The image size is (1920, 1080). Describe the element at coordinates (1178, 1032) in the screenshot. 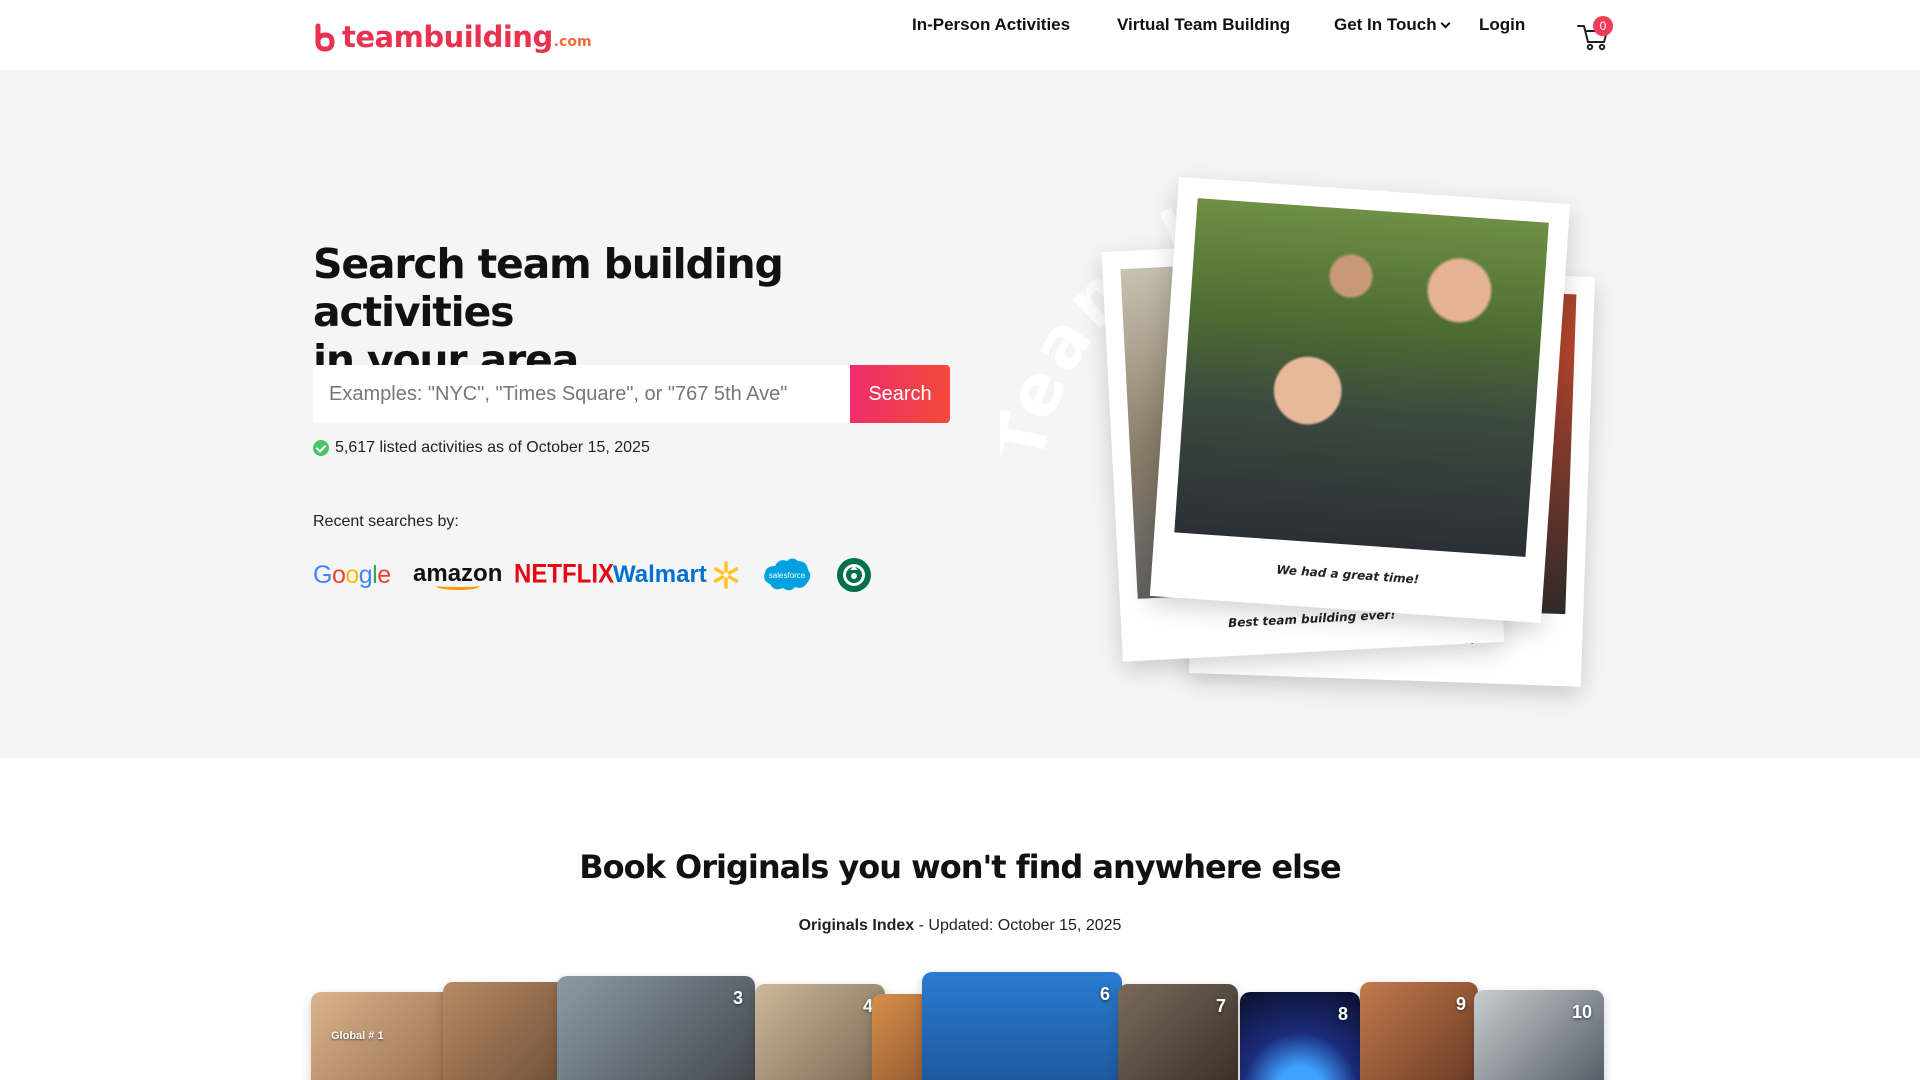

I see `original-card-7: 7` at that location.